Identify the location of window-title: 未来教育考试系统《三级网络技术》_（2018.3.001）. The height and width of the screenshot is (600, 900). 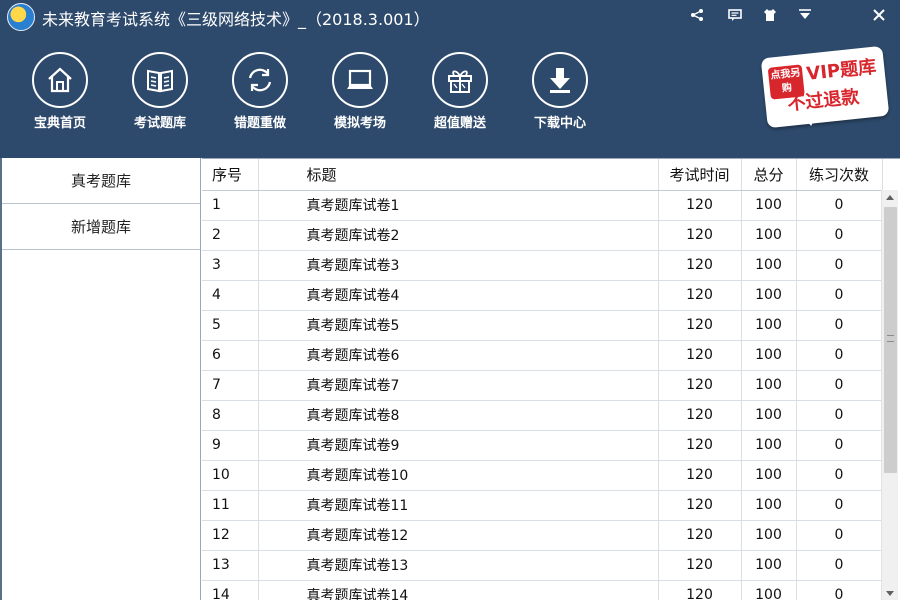
(236, 19).